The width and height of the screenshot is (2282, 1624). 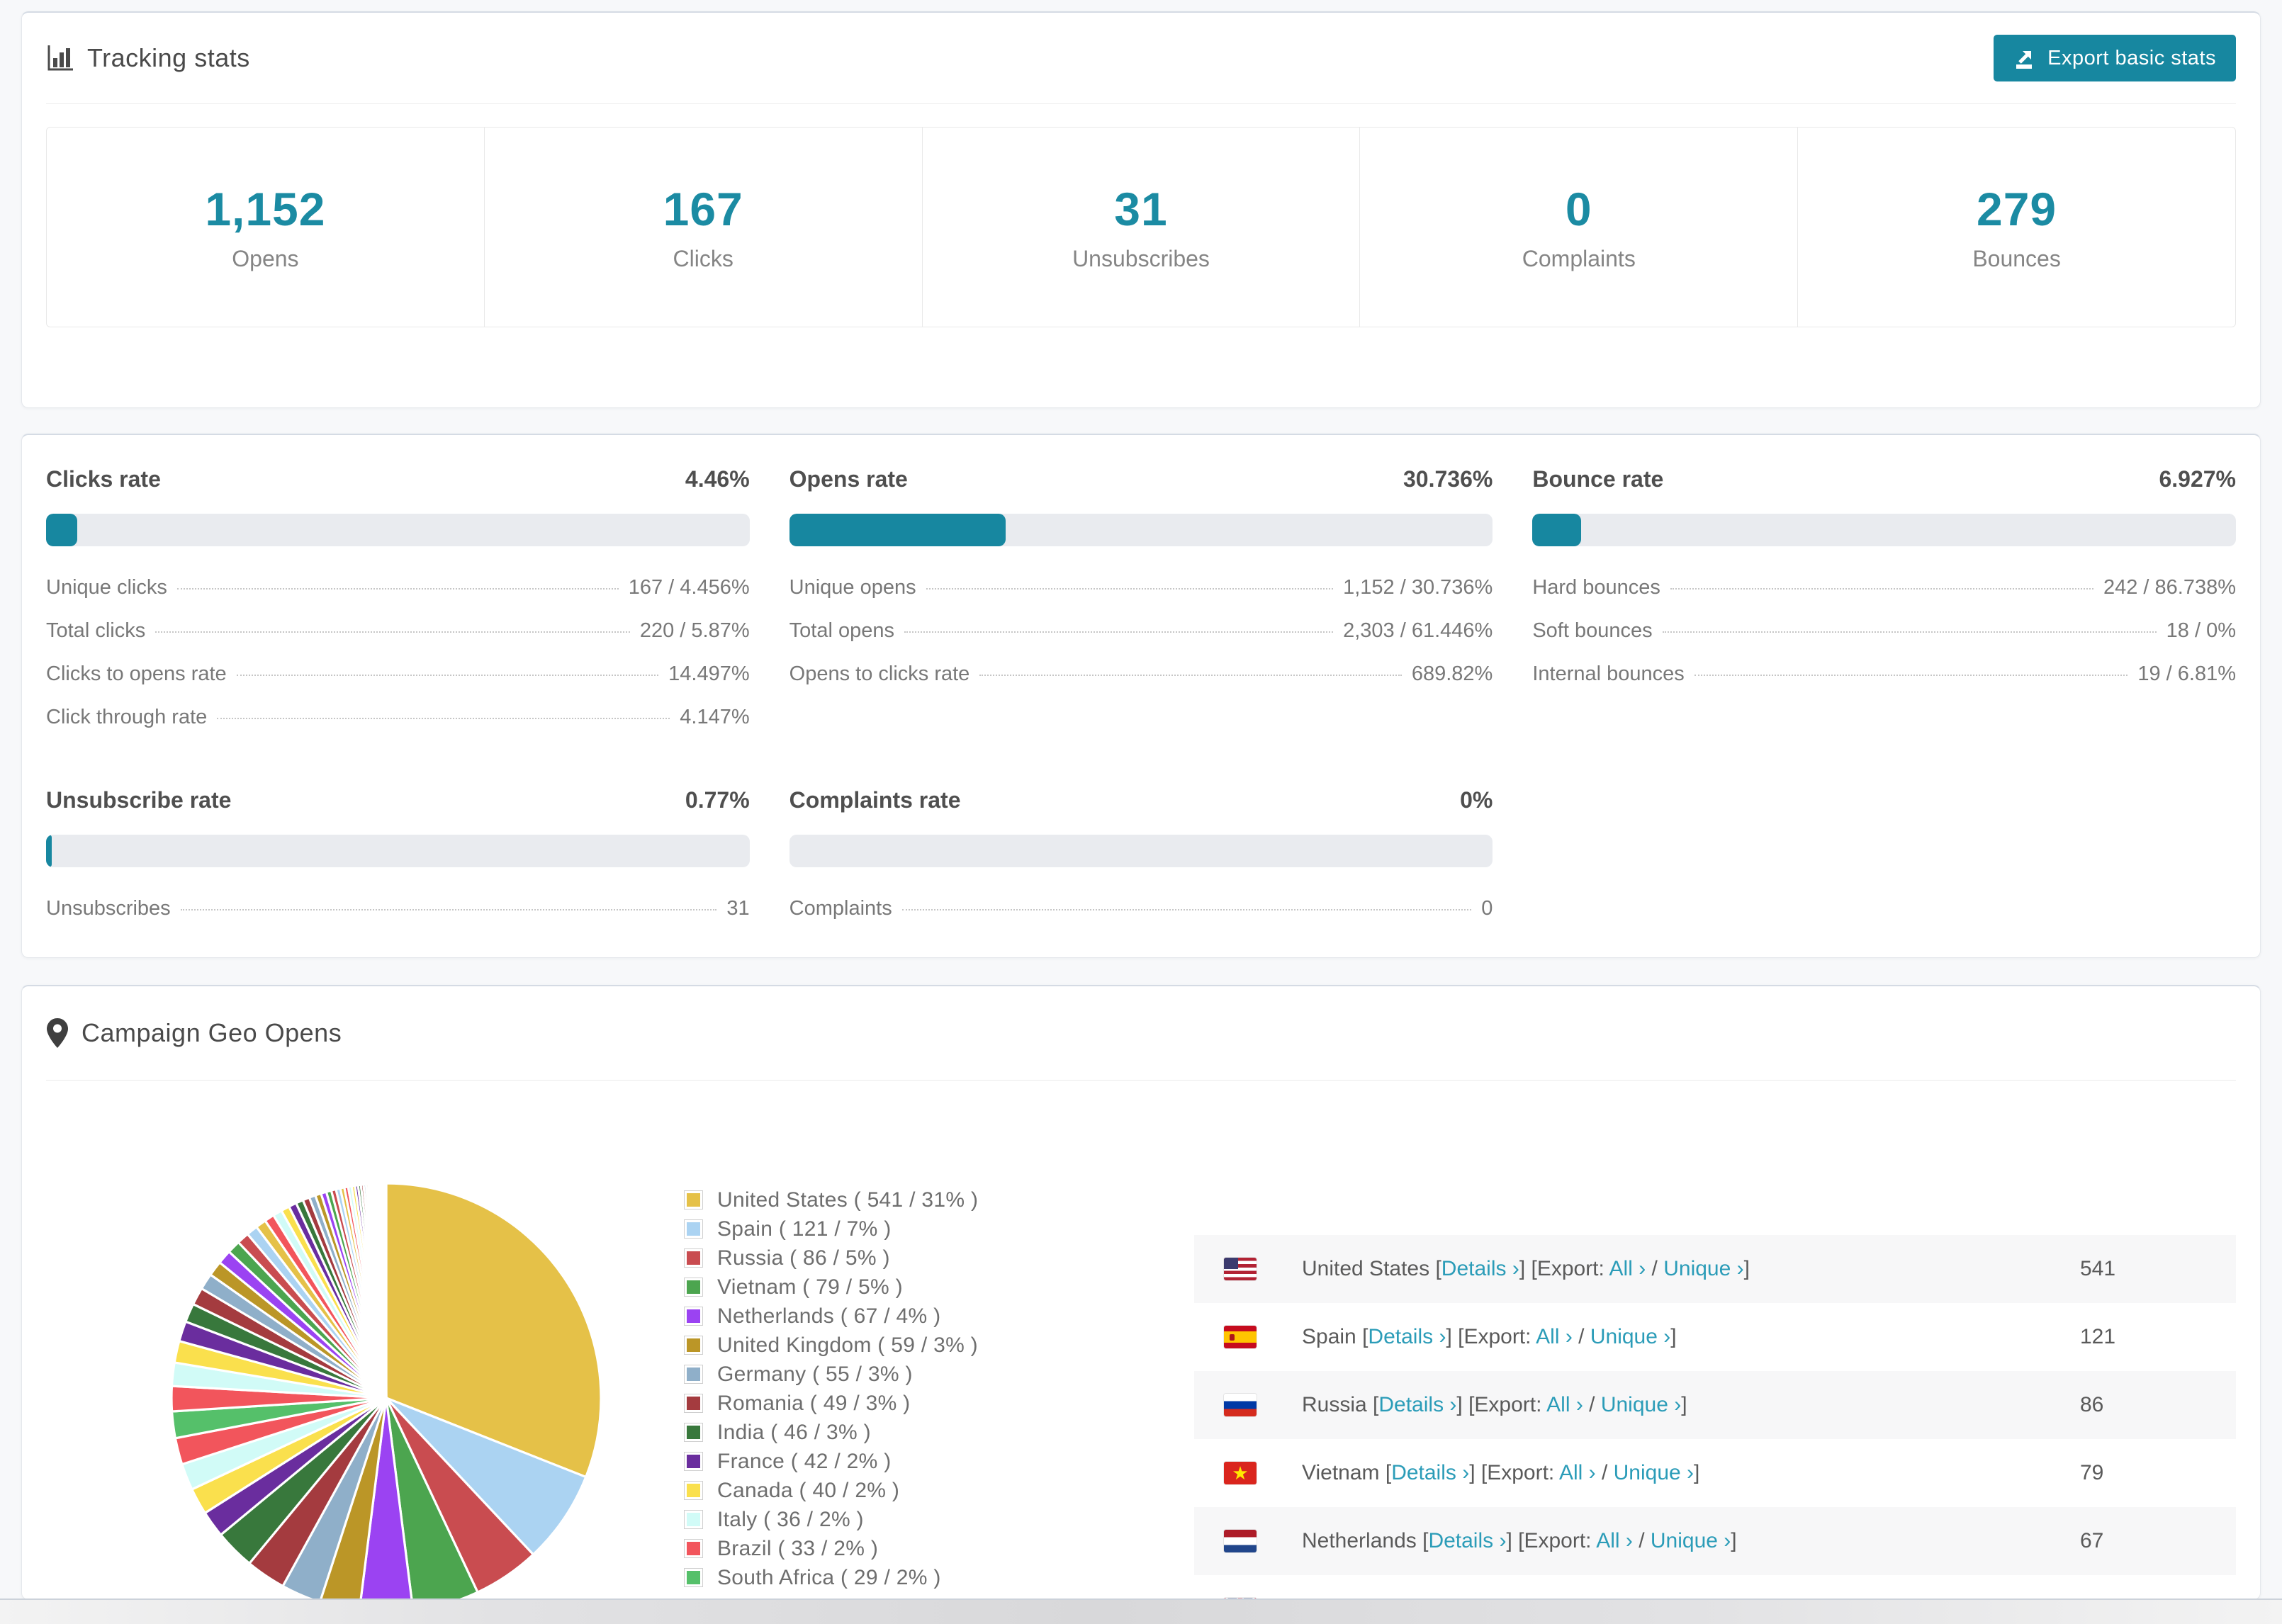 I want to click on export-basic-stats-label: Export basic stats, so click(x=2131, y=58).